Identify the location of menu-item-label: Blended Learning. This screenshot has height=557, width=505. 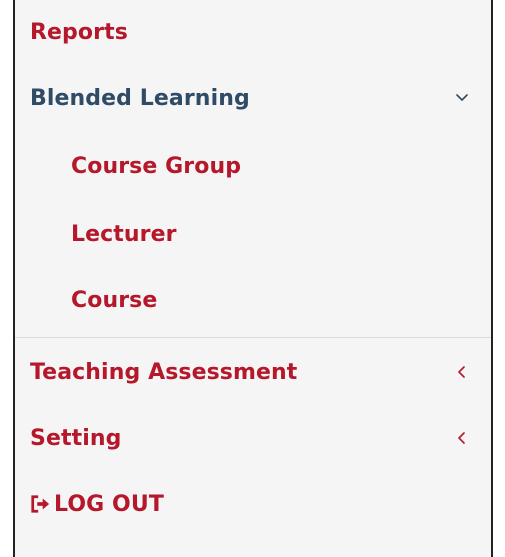
(140, 98).